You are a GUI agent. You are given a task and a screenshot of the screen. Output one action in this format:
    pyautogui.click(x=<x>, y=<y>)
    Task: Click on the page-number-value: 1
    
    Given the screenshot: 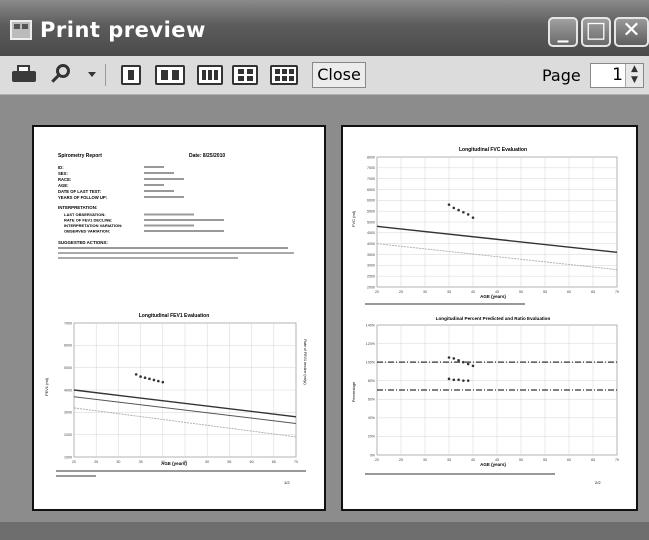 What is the action you would take?
    pyautogui.click(x=617, y=75)
    